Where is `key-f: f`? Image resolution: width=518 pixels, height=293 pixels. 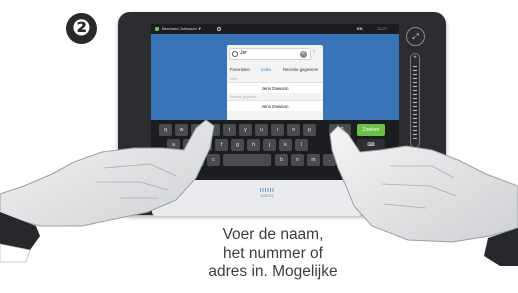
key-f: f is located at coordinates (221, 145).